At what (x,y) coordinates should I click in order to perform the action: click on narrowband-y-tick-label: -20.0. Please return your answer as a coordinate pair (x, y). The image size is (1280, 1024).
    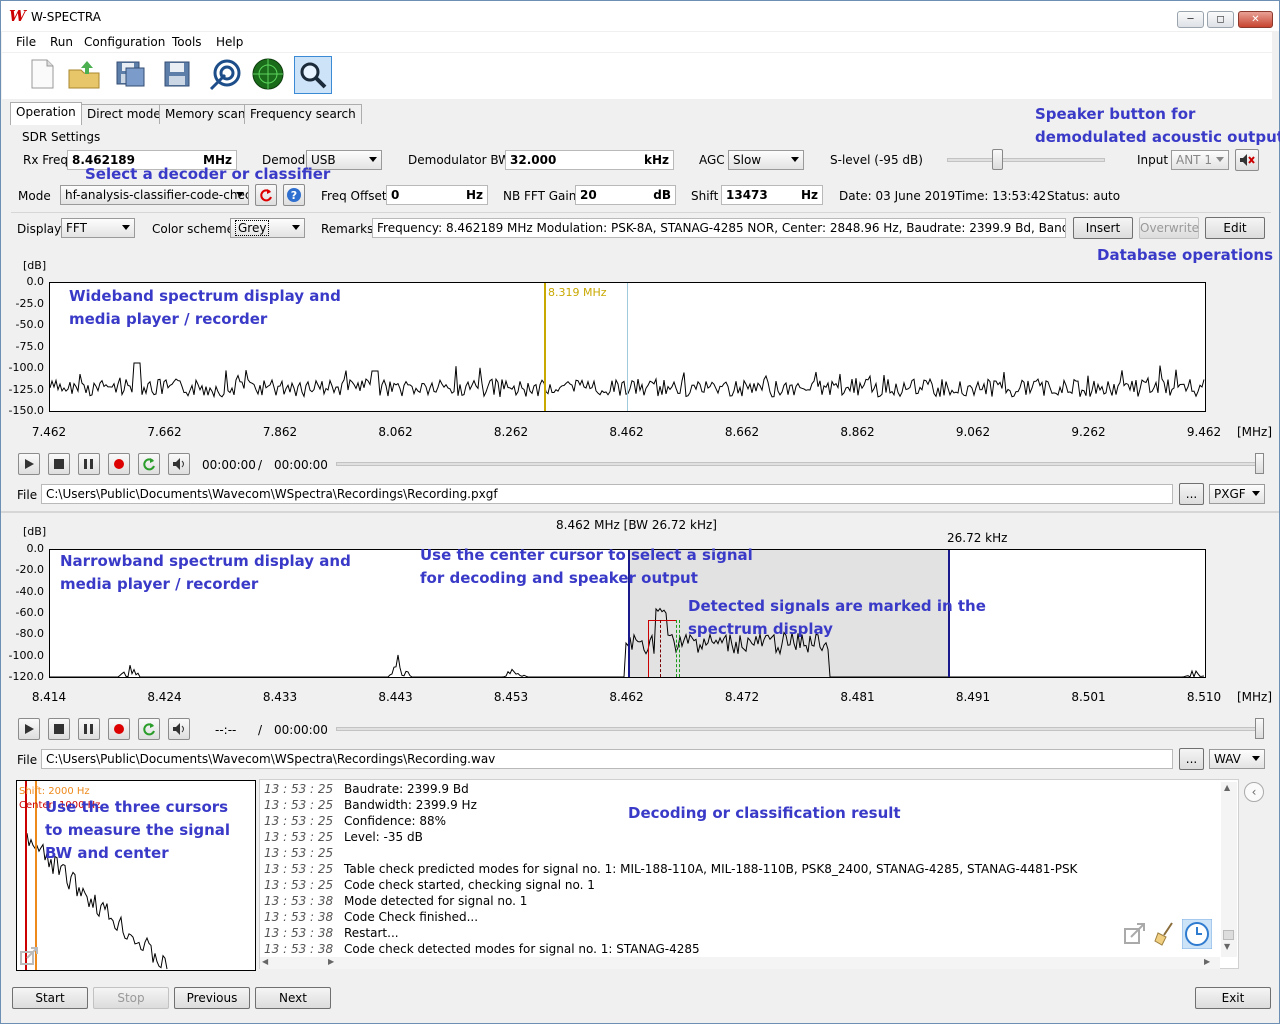
    Looking at the image, I should click on (29, 570).